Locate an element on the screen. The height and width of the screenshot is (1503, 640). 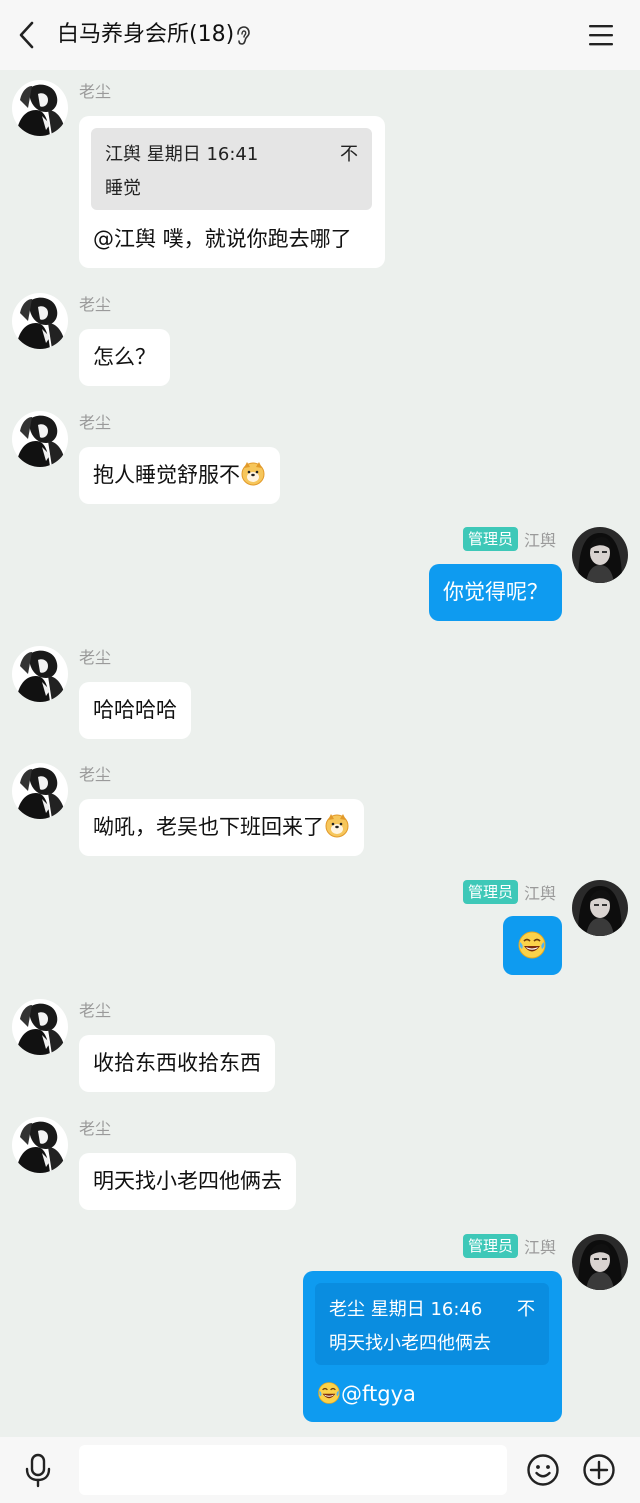
message-bubble: 你觉得呢？ is located at coordinates (495, 592).